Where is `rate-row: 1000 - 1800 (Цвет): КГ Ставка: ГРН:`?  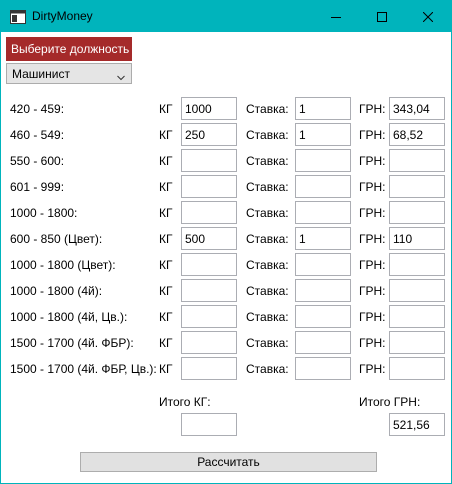
rate-row: 1000 - 1800 (Цвет): КГ Ставка: ГРН: is located at coordinates (226, 265).